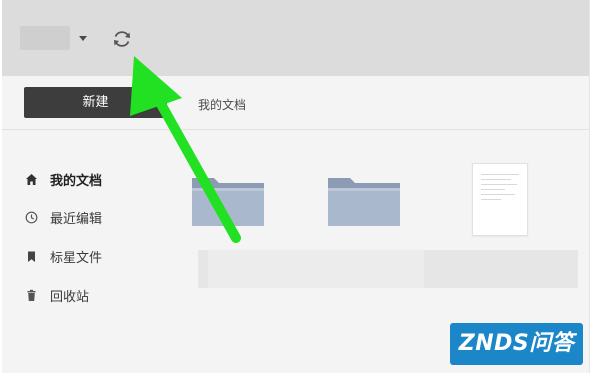 This screenshot has height=373, width=592. Describe the element at coordinates (76, 219) in the screenshot. I see `sidebar-item-label: 最近编辑` at that location.